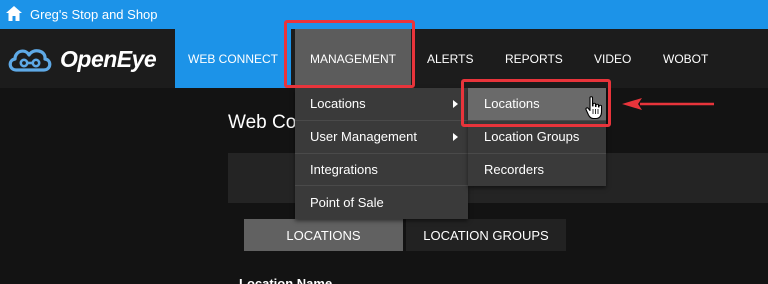 The width and height of the screenshot is (768, 284). Describe the element at coordinates (534, 58) in the screenshot. I see `nav-reports: REPORTS` at that location.